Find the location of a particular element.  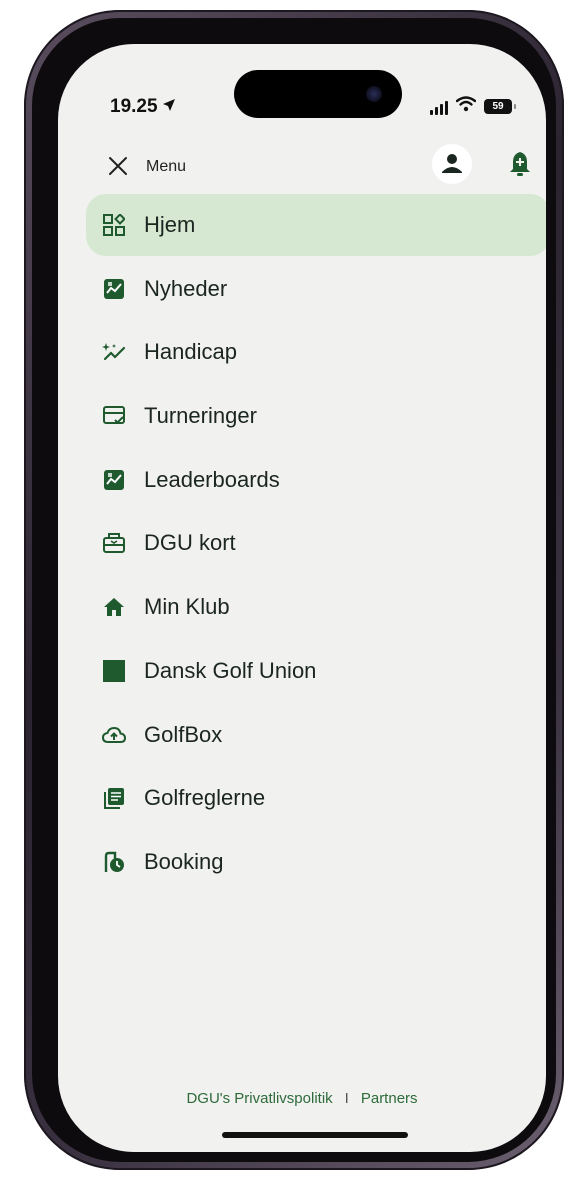

rulebook-icon is located at coordinates (114, 798).